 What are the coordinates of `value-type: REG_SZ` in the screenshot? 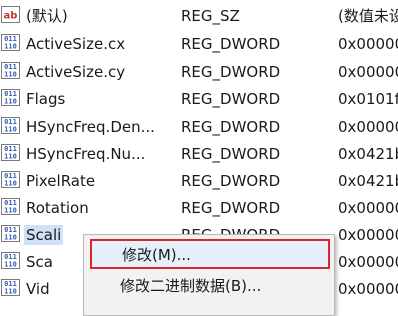 It's located at (210, 15).